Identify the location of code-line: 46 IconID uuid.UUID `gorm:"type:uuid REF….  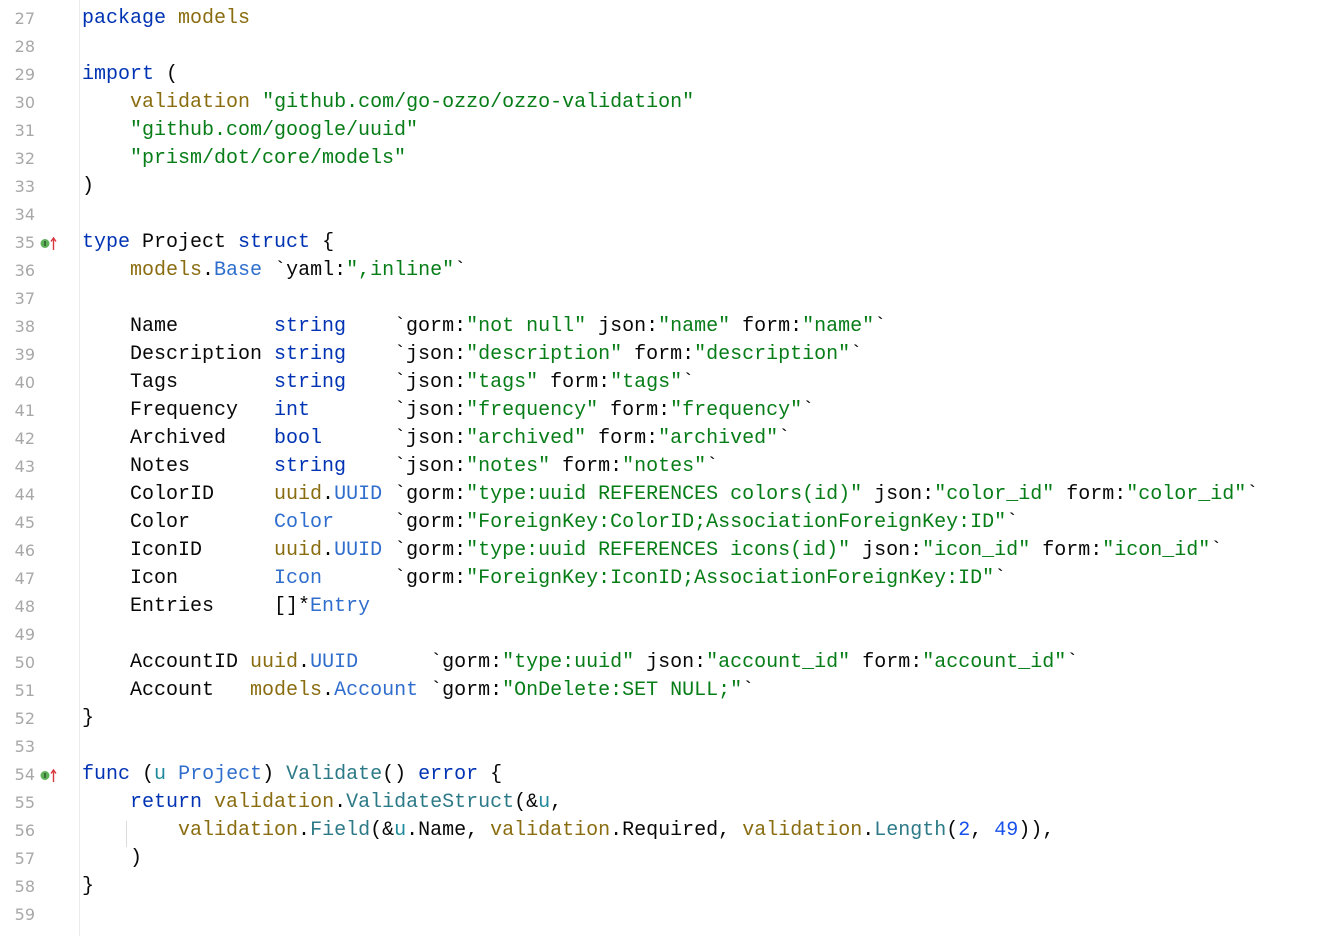
(671, 551).